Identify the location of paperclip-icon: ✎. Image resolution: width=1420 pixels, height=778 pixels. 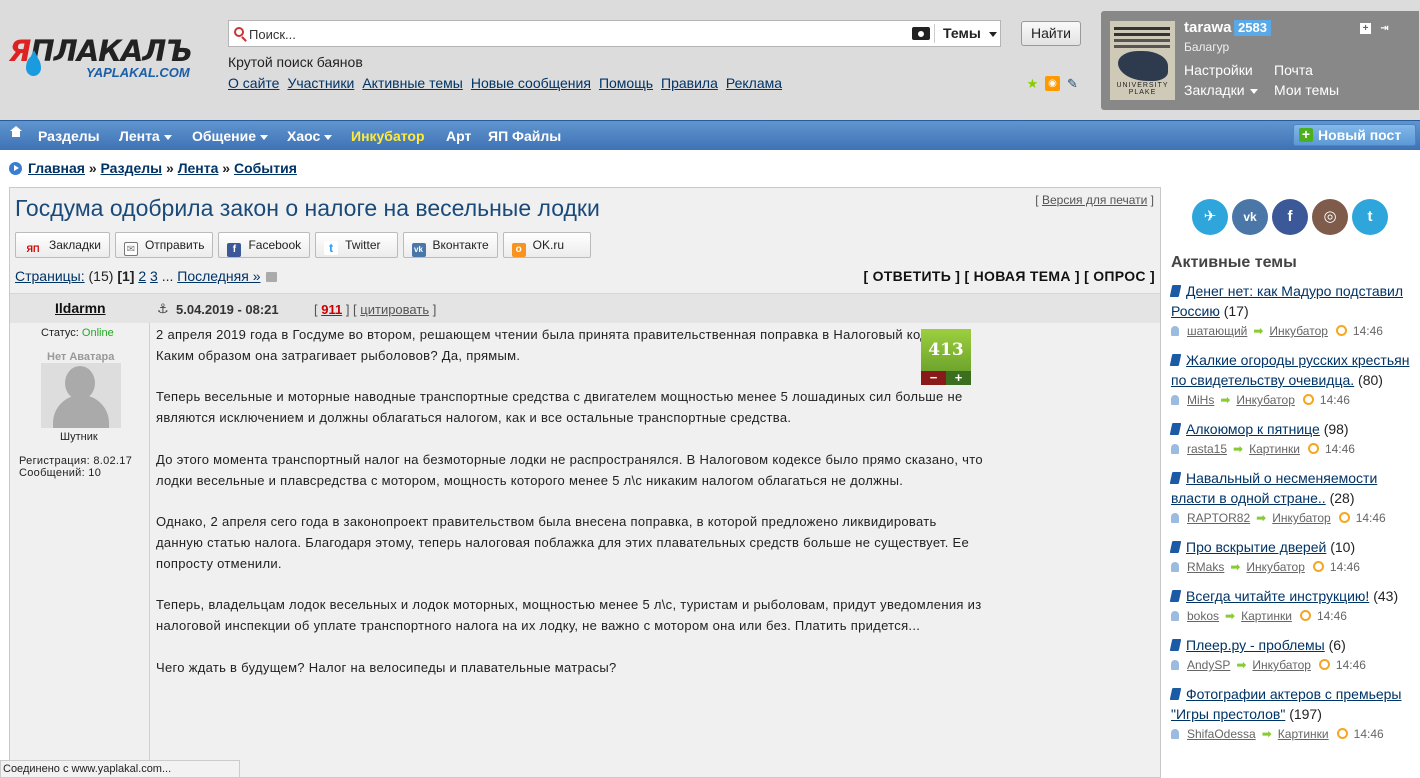
(1072, 83).